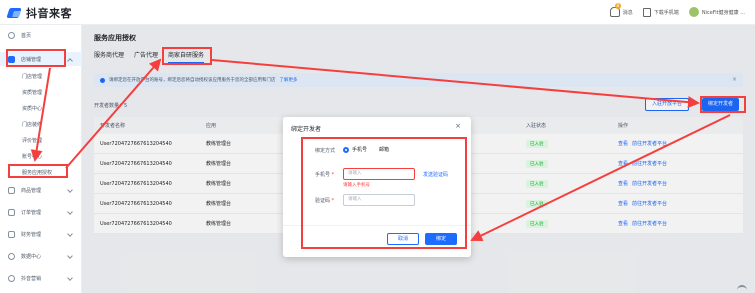 This screenshot has height=293, width=755. Describe the element at coordinates (31, 212) in the screenshot. I see `sidebar-item-label: 订单管理` at that location.